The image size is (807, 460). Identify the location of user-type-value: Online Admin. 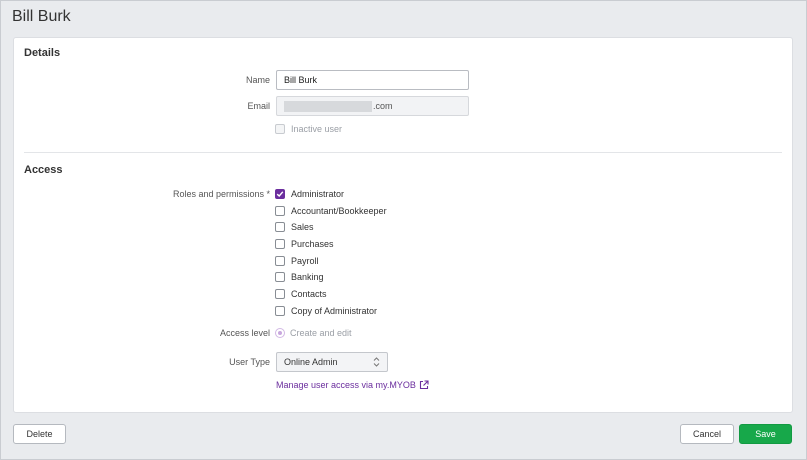
(311, 362).